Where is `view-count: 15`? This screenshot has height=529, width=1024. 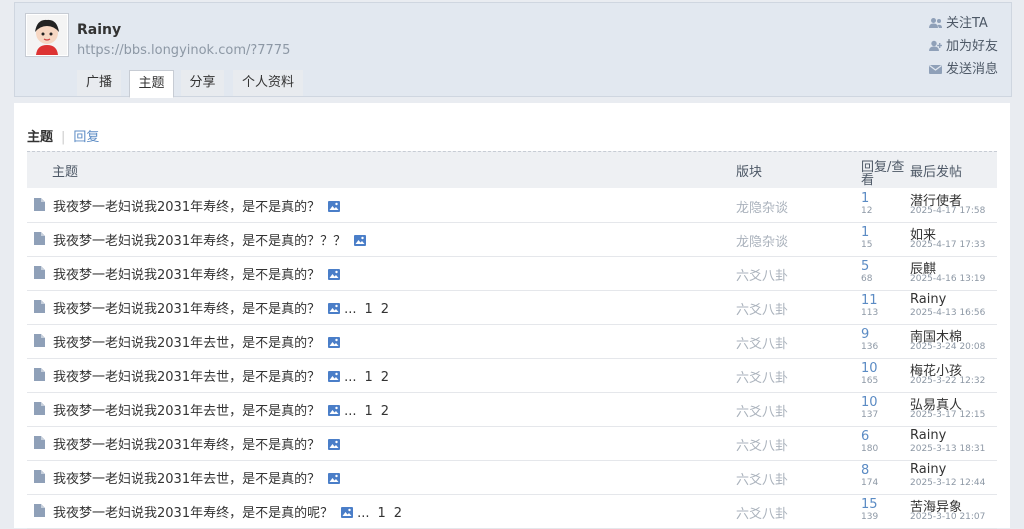 view-count: 15 is located at coordinates (867, 245).